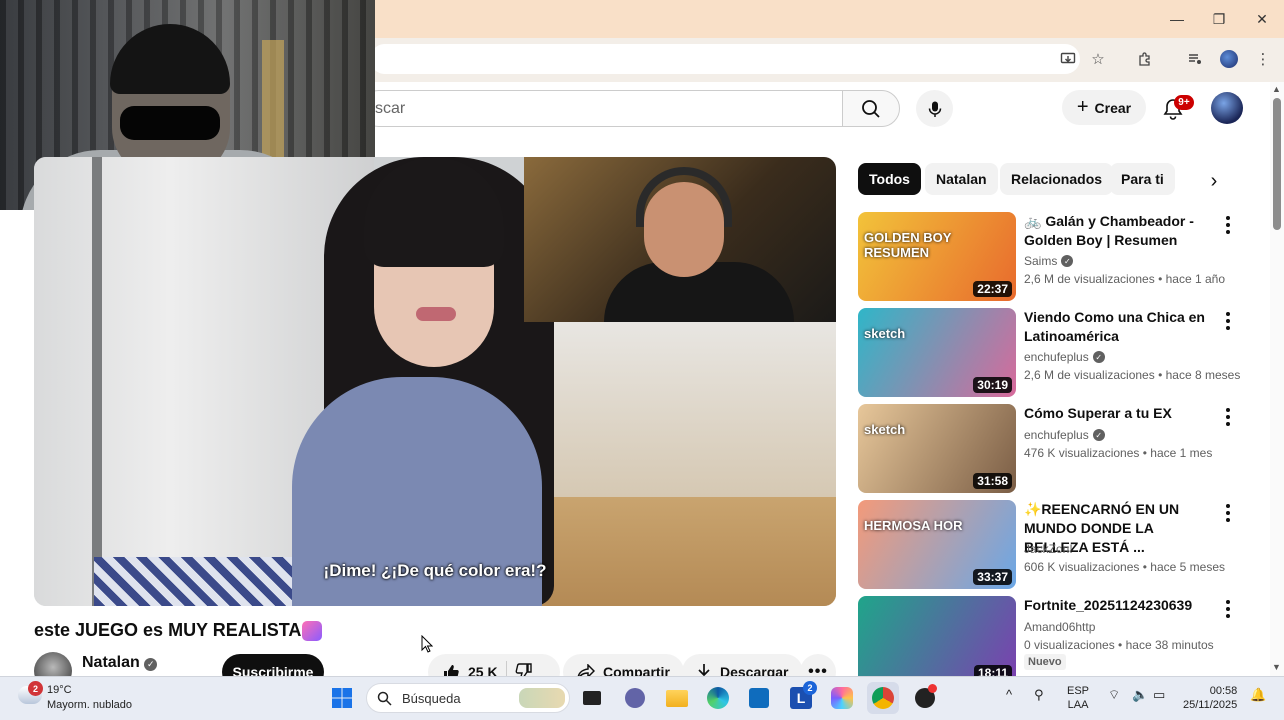 Image resolution: width=1284 pixels, height=720 pixels. I want to click on recommendation-title: Viendo Como una Chica en Latinoamérica, so click(1119, 327).